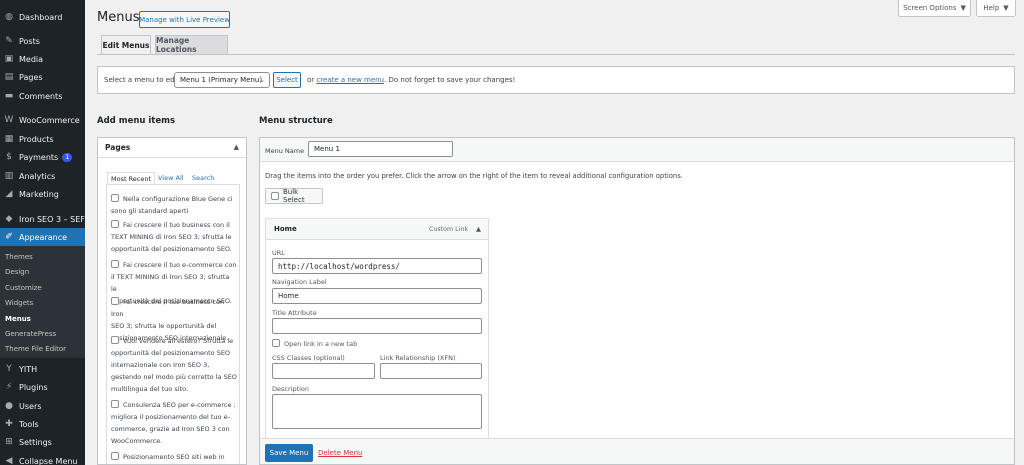 The width and height of the screenshot is (1024, 465). I want to click on sidebar-item-comments: ▬ Comments, so click(42, 96).